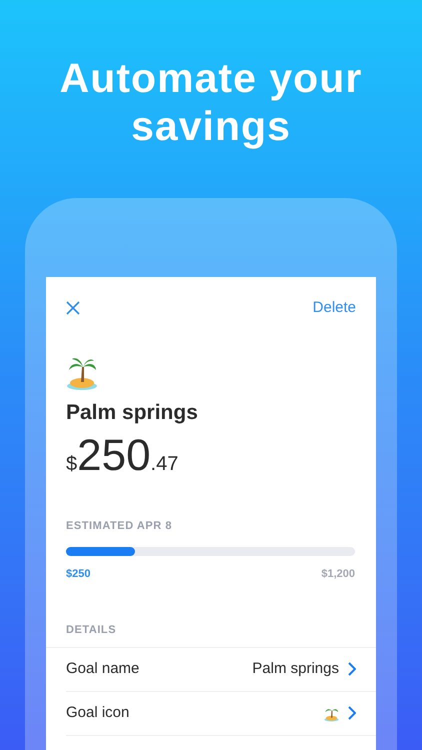  What do you see at coordinates (78, 574) in the screenshot?
I see `current-amount: $250` at bounding box center [78, 574].